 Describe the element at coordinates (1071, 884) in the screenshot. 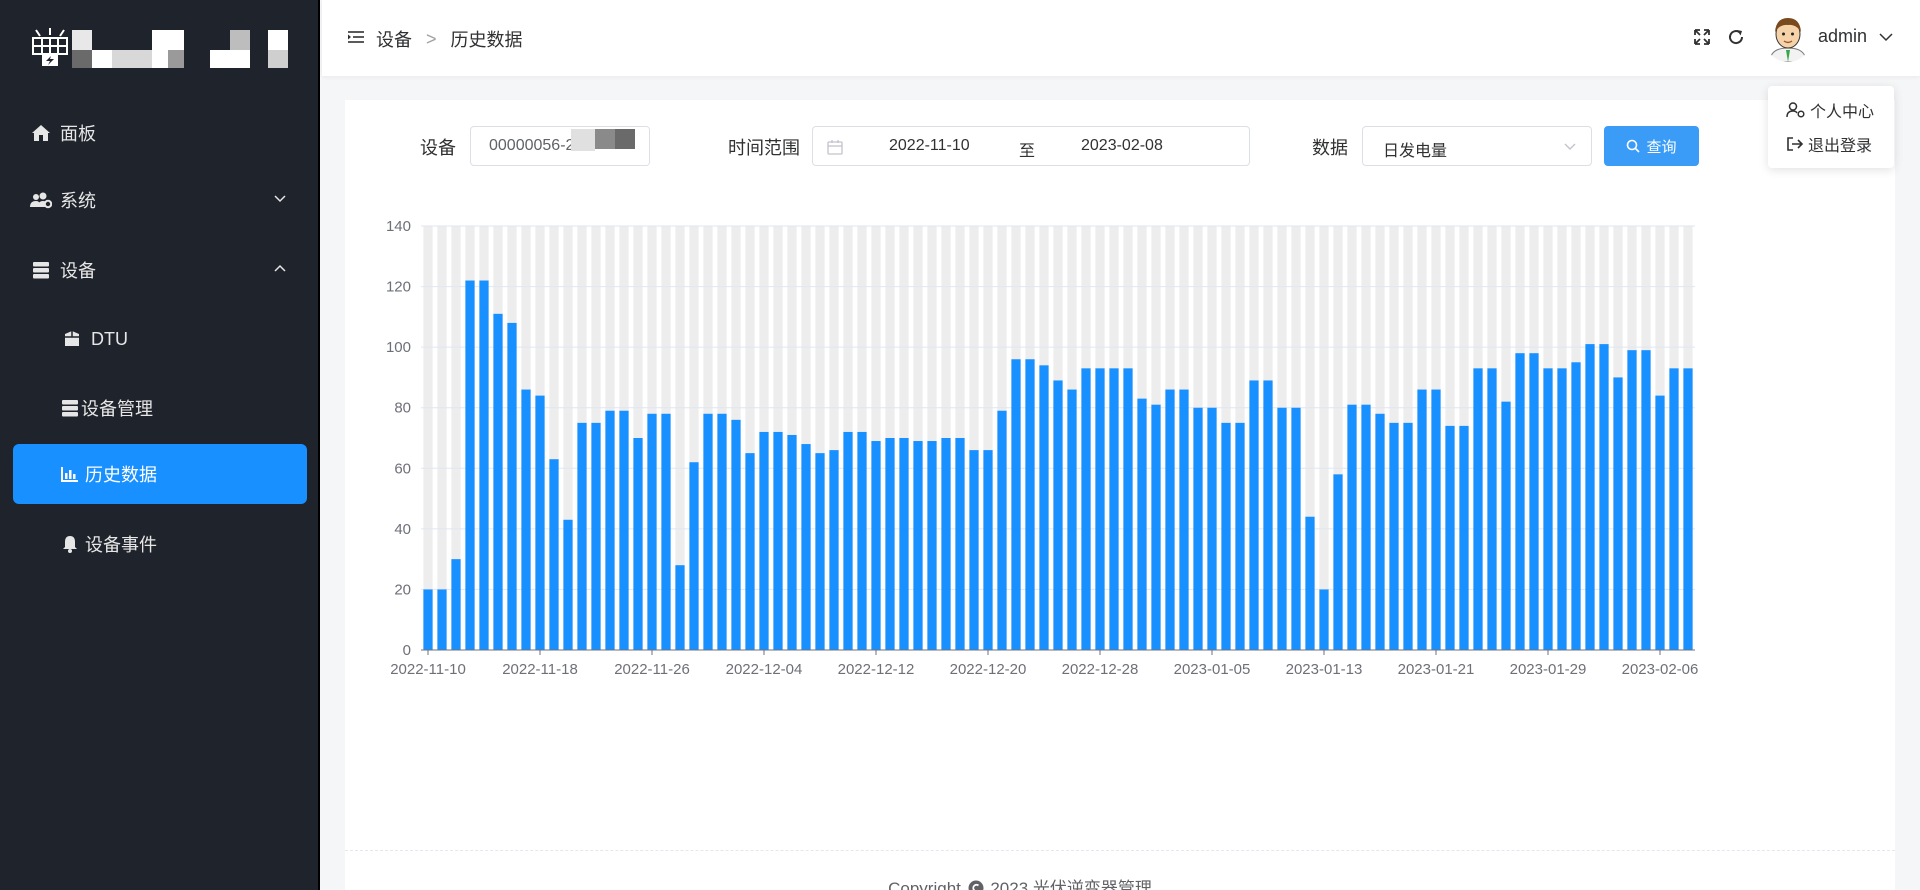

I see `copyright-year-name: 2023 光伏逆变器管理` at that location.